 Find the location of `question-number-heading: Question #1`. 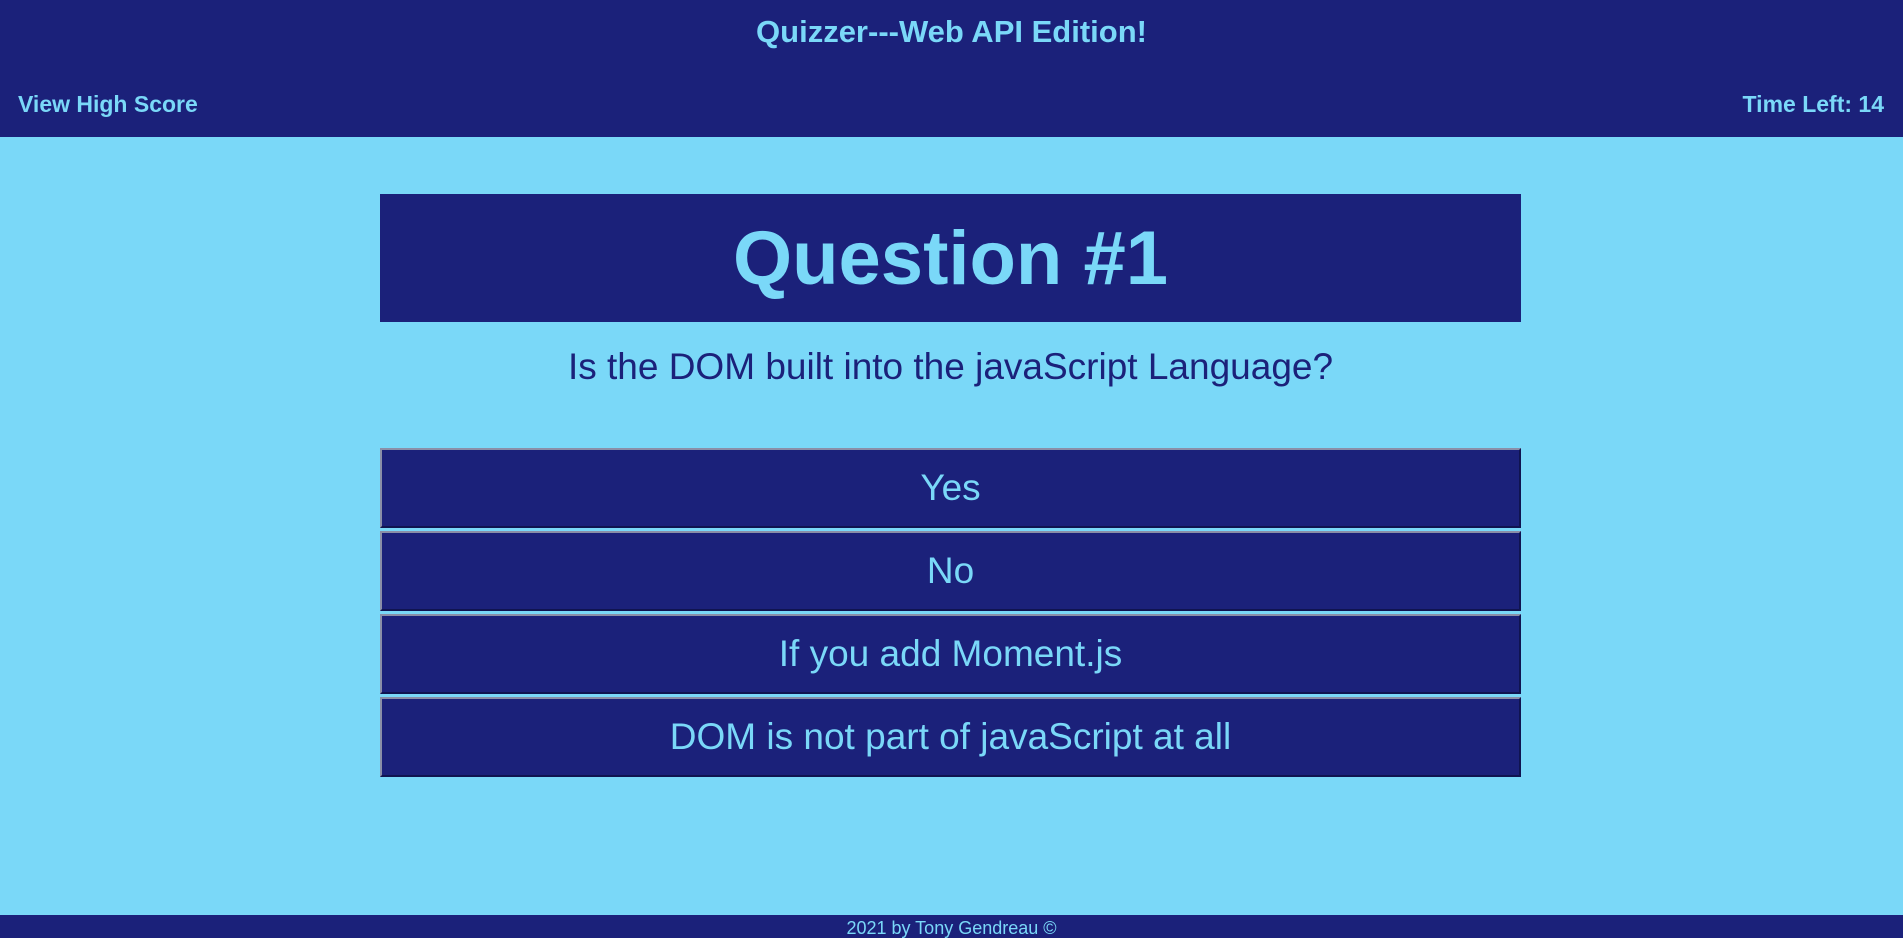

question-number-heading: Question #1 is located at coordinates (950, 258).